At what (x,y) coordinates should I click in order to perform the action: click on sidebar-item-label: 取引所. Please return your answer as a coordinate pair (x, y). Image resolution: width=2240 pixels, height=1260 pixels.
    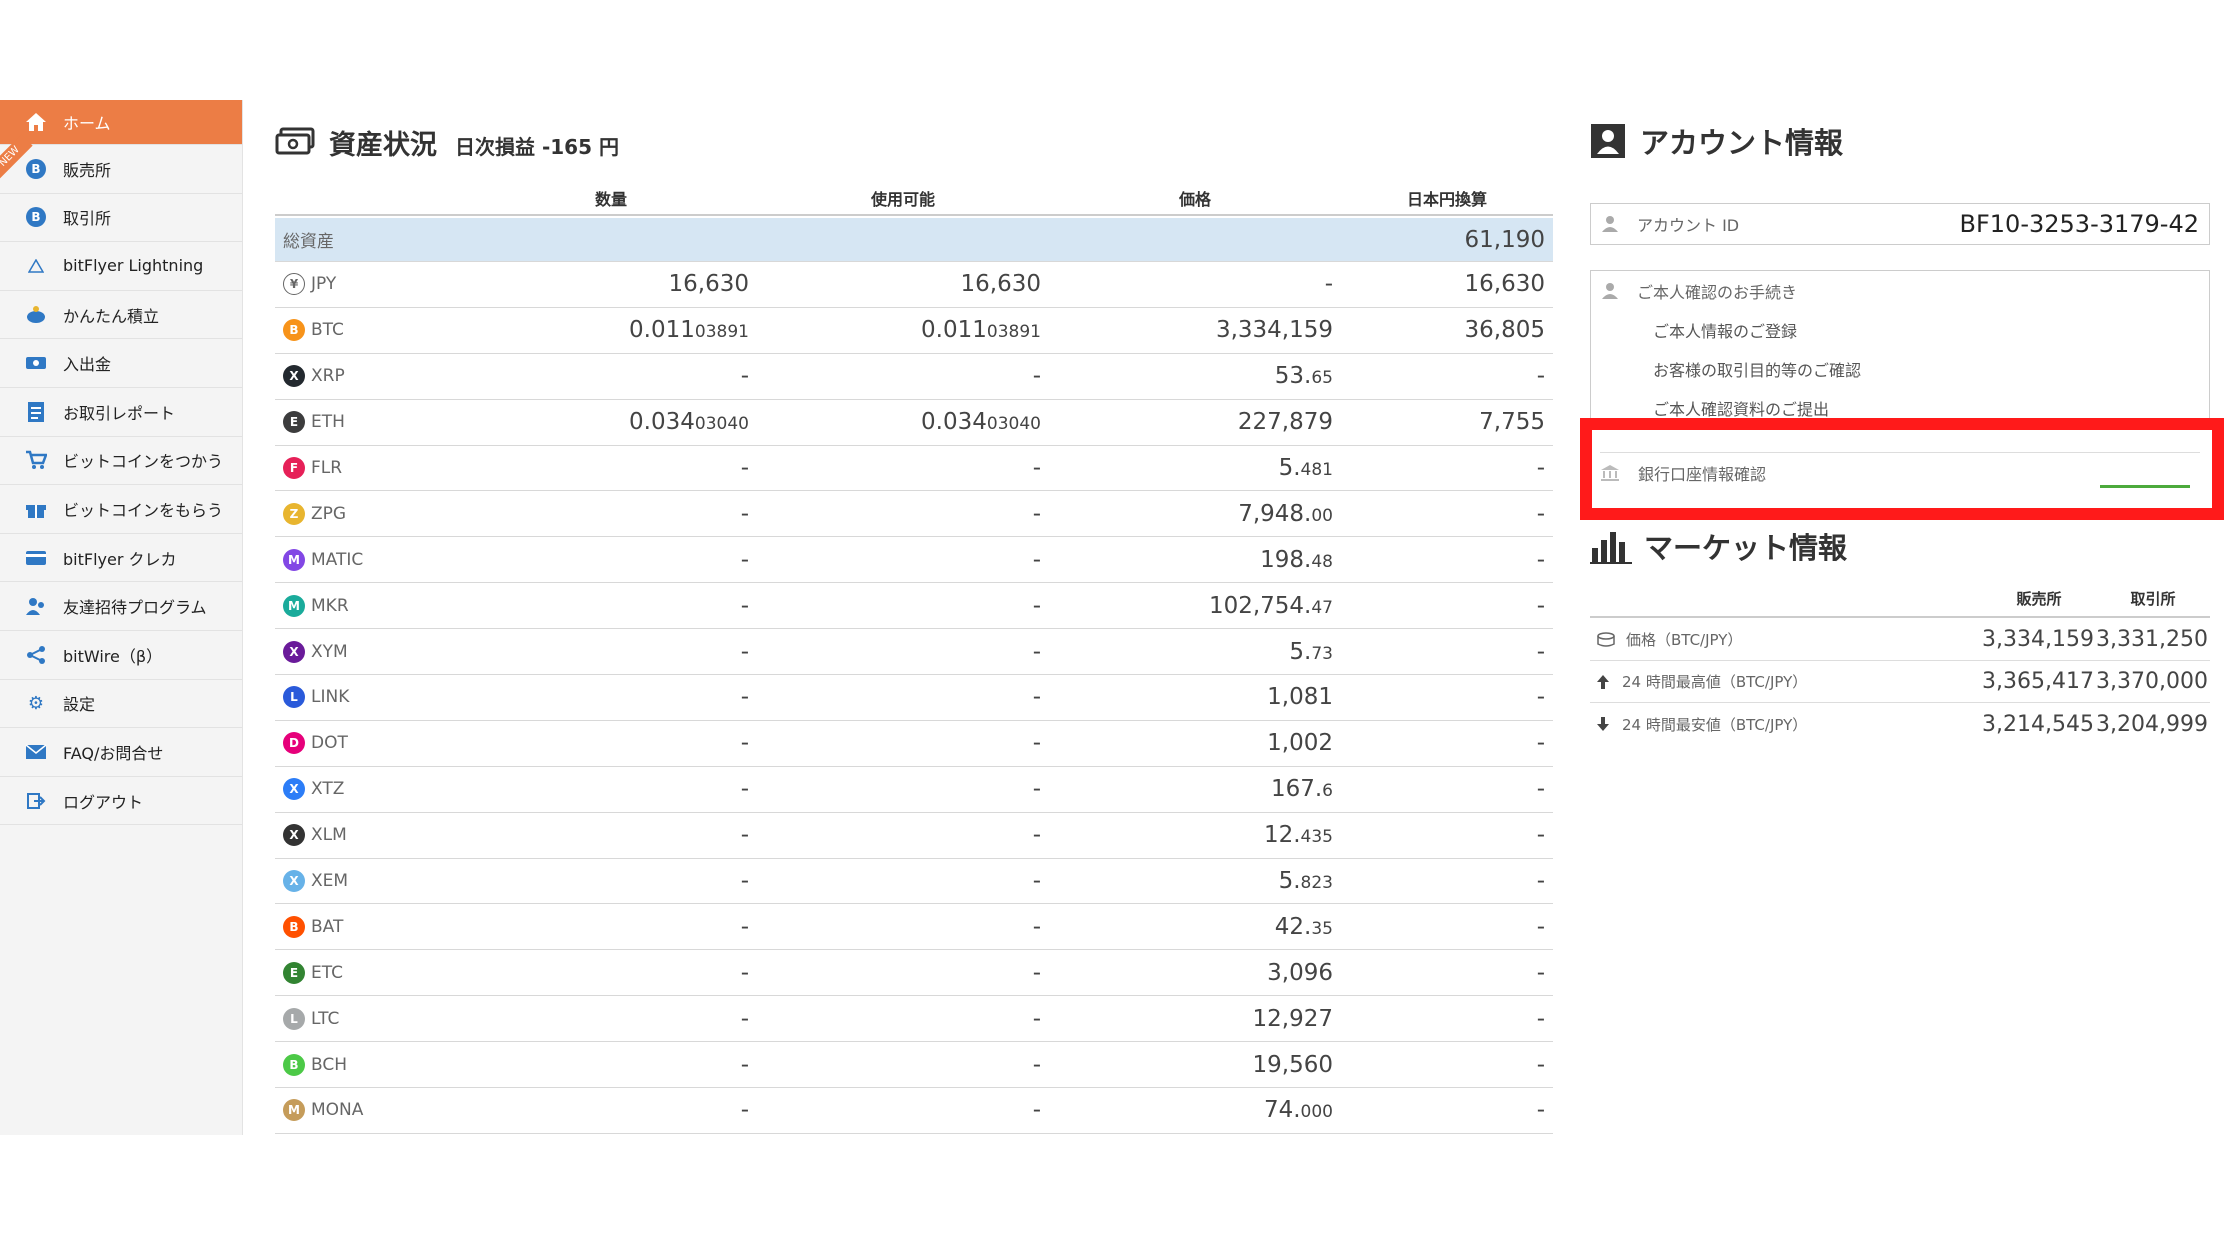
    Looking at the image, I should click on (87, 219).